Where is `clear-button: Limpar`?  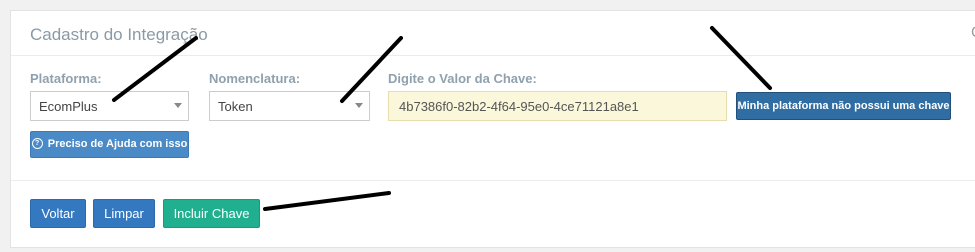
clear-button: Limpar is located at coordinates (124, 213).